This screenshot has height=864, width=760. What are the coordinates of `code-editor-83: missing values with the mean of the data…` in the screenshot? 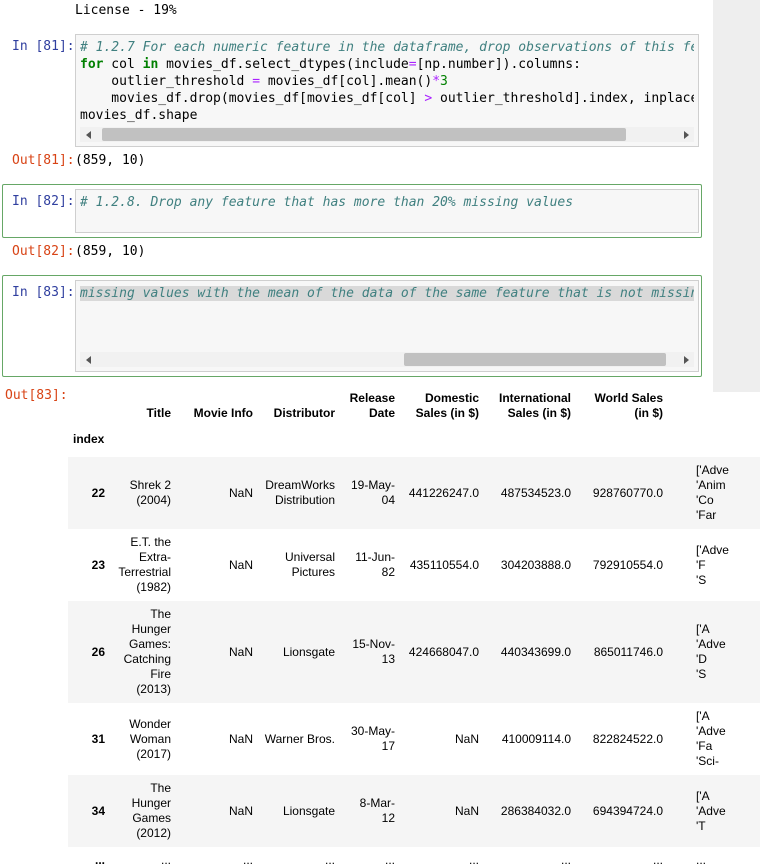 It's located at (387, 326).